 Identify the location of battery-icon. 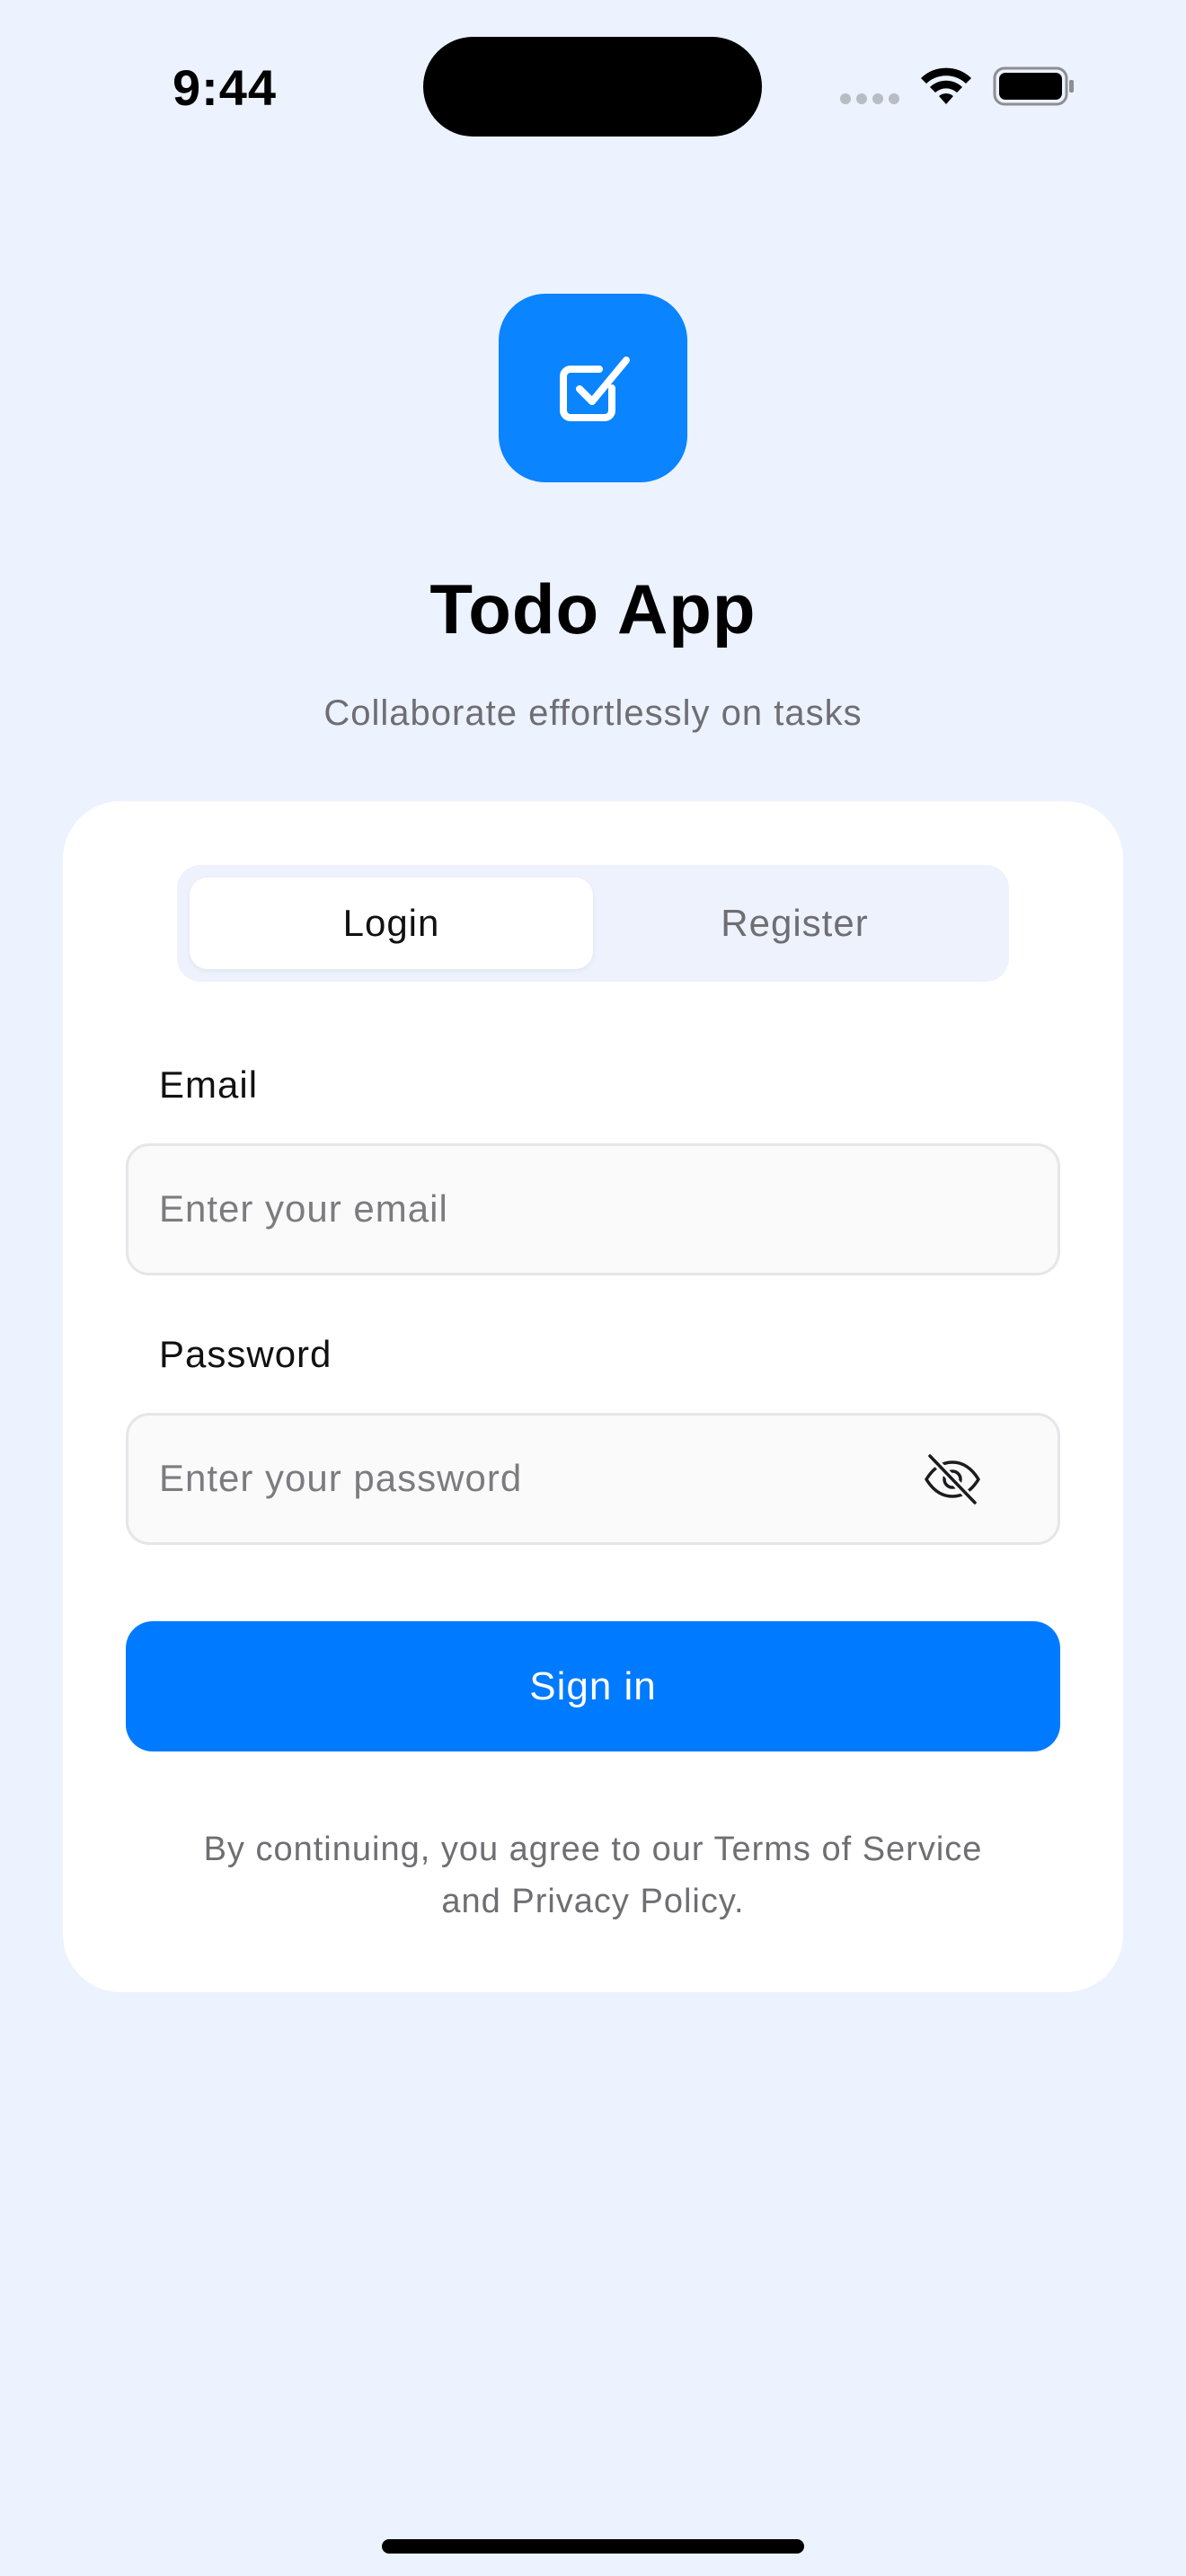
(1033, 86).